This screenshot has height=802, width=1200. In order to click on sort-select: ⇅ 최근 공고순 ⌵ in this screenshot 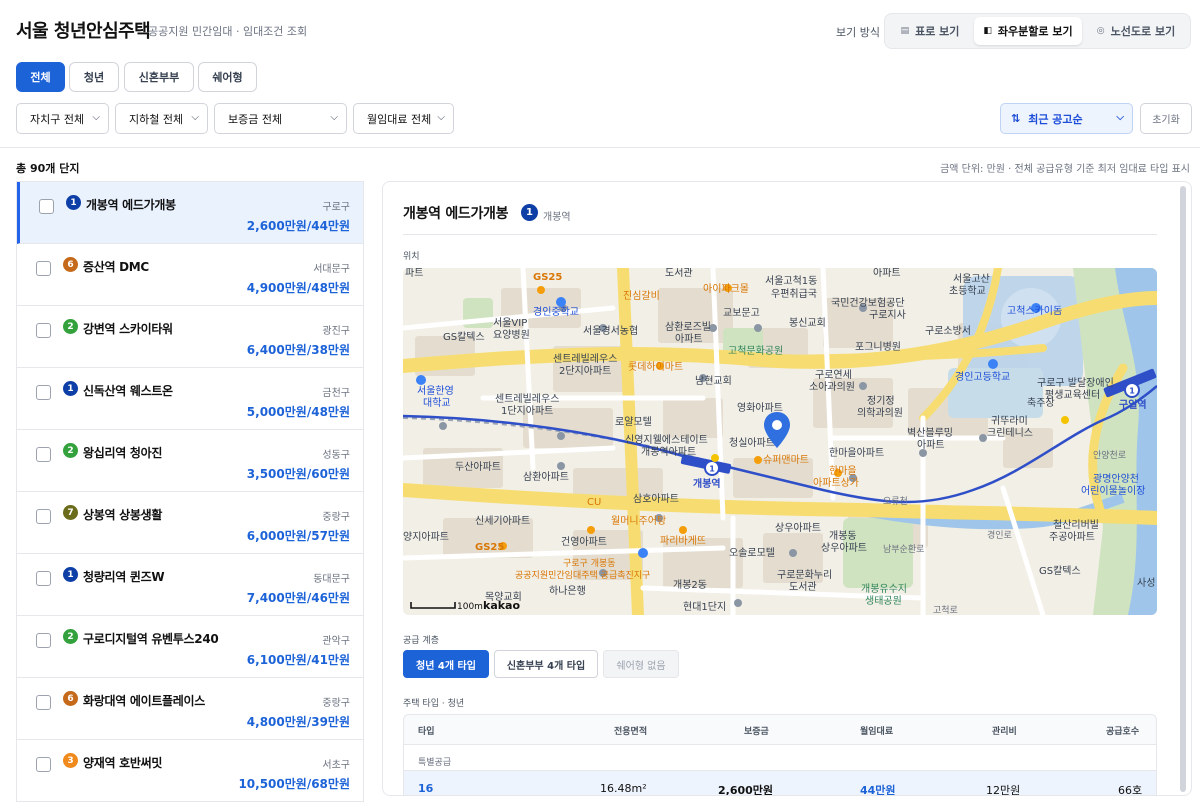, I will do `click(1066, 118)`.